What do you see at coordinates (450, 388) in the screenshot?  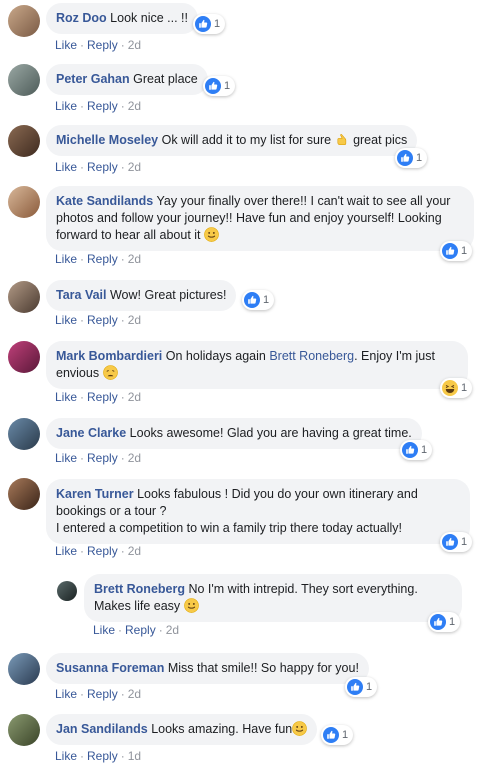 I see `haha-reaction-icon` at bounding box center [450, 388].